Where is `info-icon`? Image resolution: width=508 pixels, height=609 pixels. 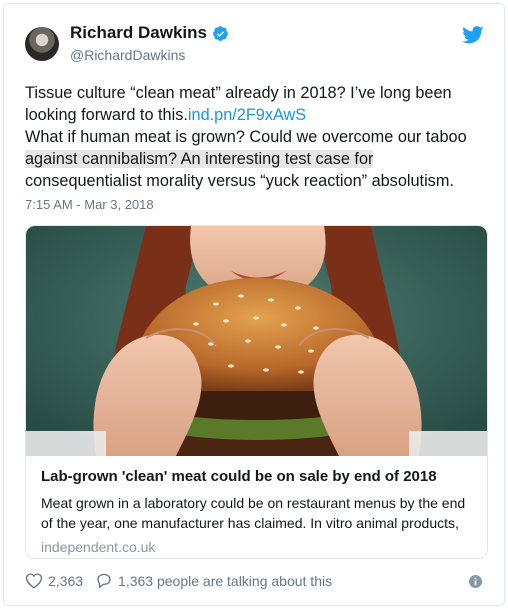
info-icon is located at coordinates (475, 581).